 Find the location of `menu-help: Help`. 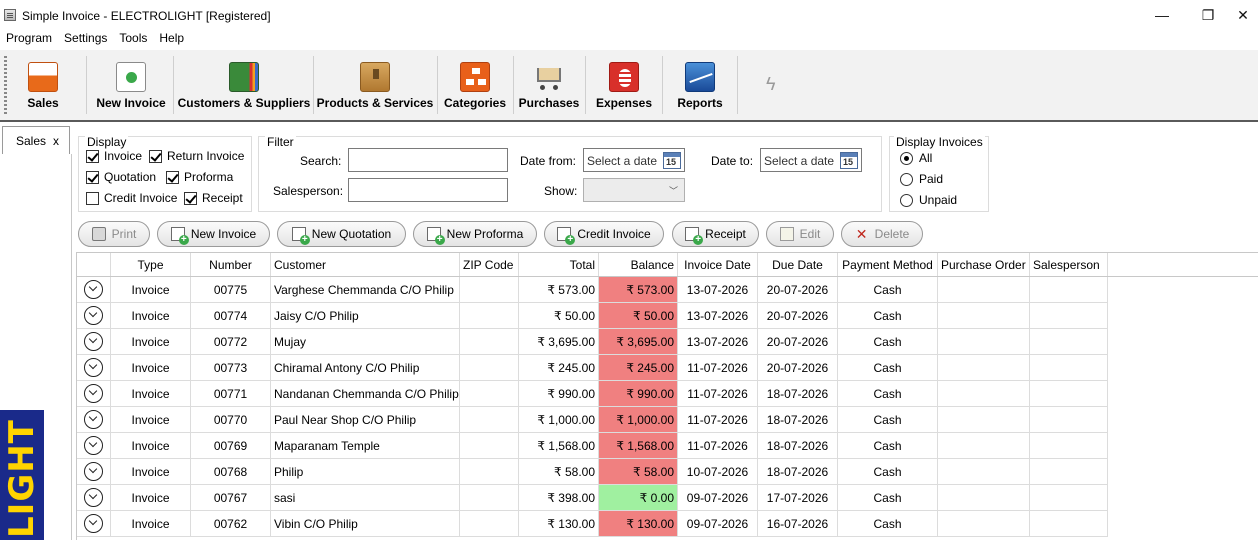

menu-help: Help is located at coordinates (171, 39).